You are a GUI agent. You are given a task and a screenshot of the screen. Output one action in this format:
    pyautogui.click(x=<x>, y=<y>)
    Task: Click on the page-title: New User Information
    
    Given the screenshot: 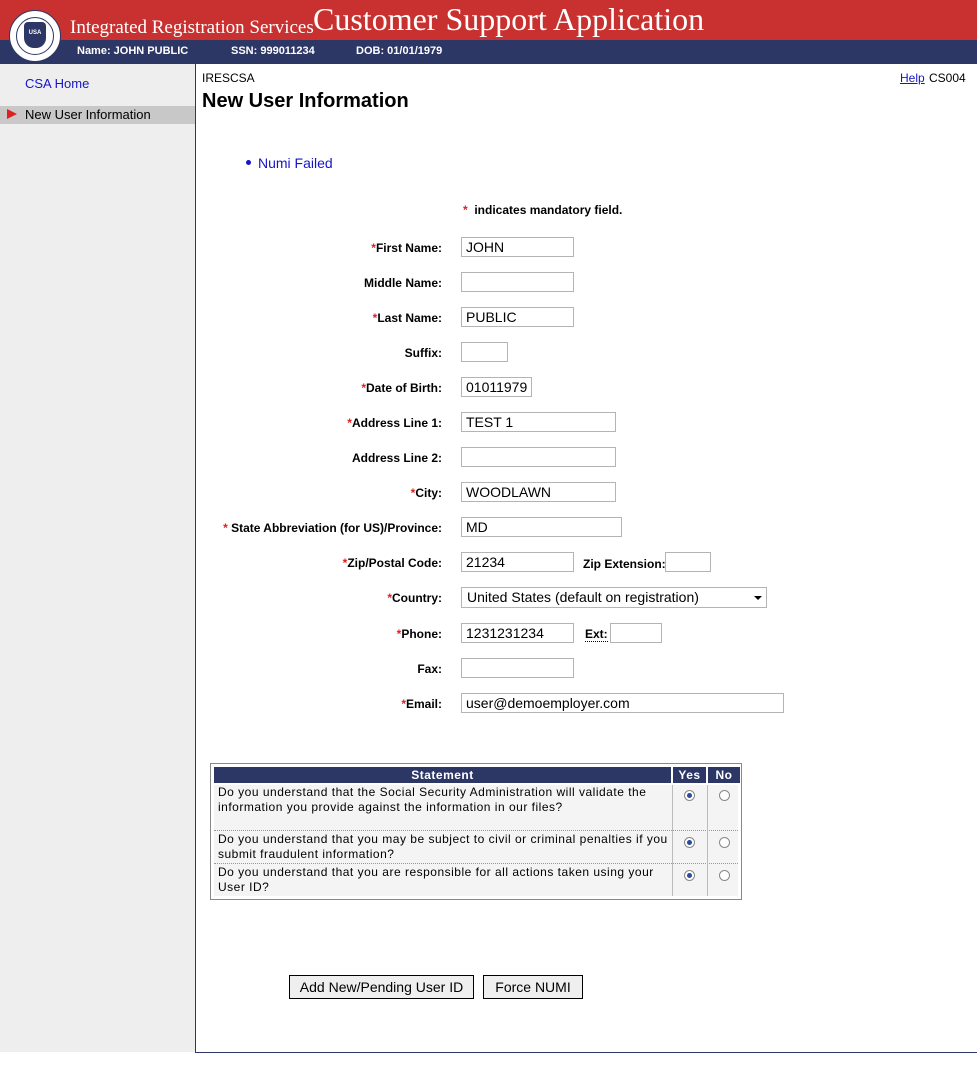 What is the action you would take?
    pyautogui.click(x=305, y=101)
    